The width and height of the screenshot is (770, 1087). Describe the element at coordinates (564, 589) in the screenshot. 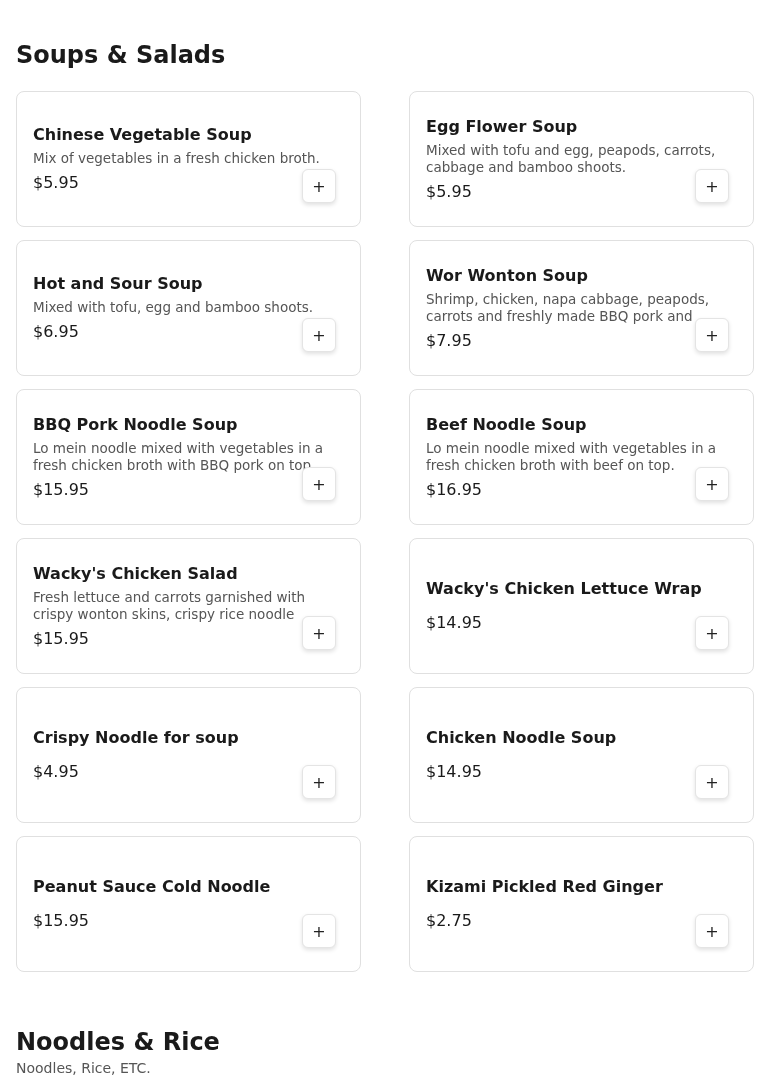

I see `item-name: Wacky's Chicken Lettuce Wrap` at that location.